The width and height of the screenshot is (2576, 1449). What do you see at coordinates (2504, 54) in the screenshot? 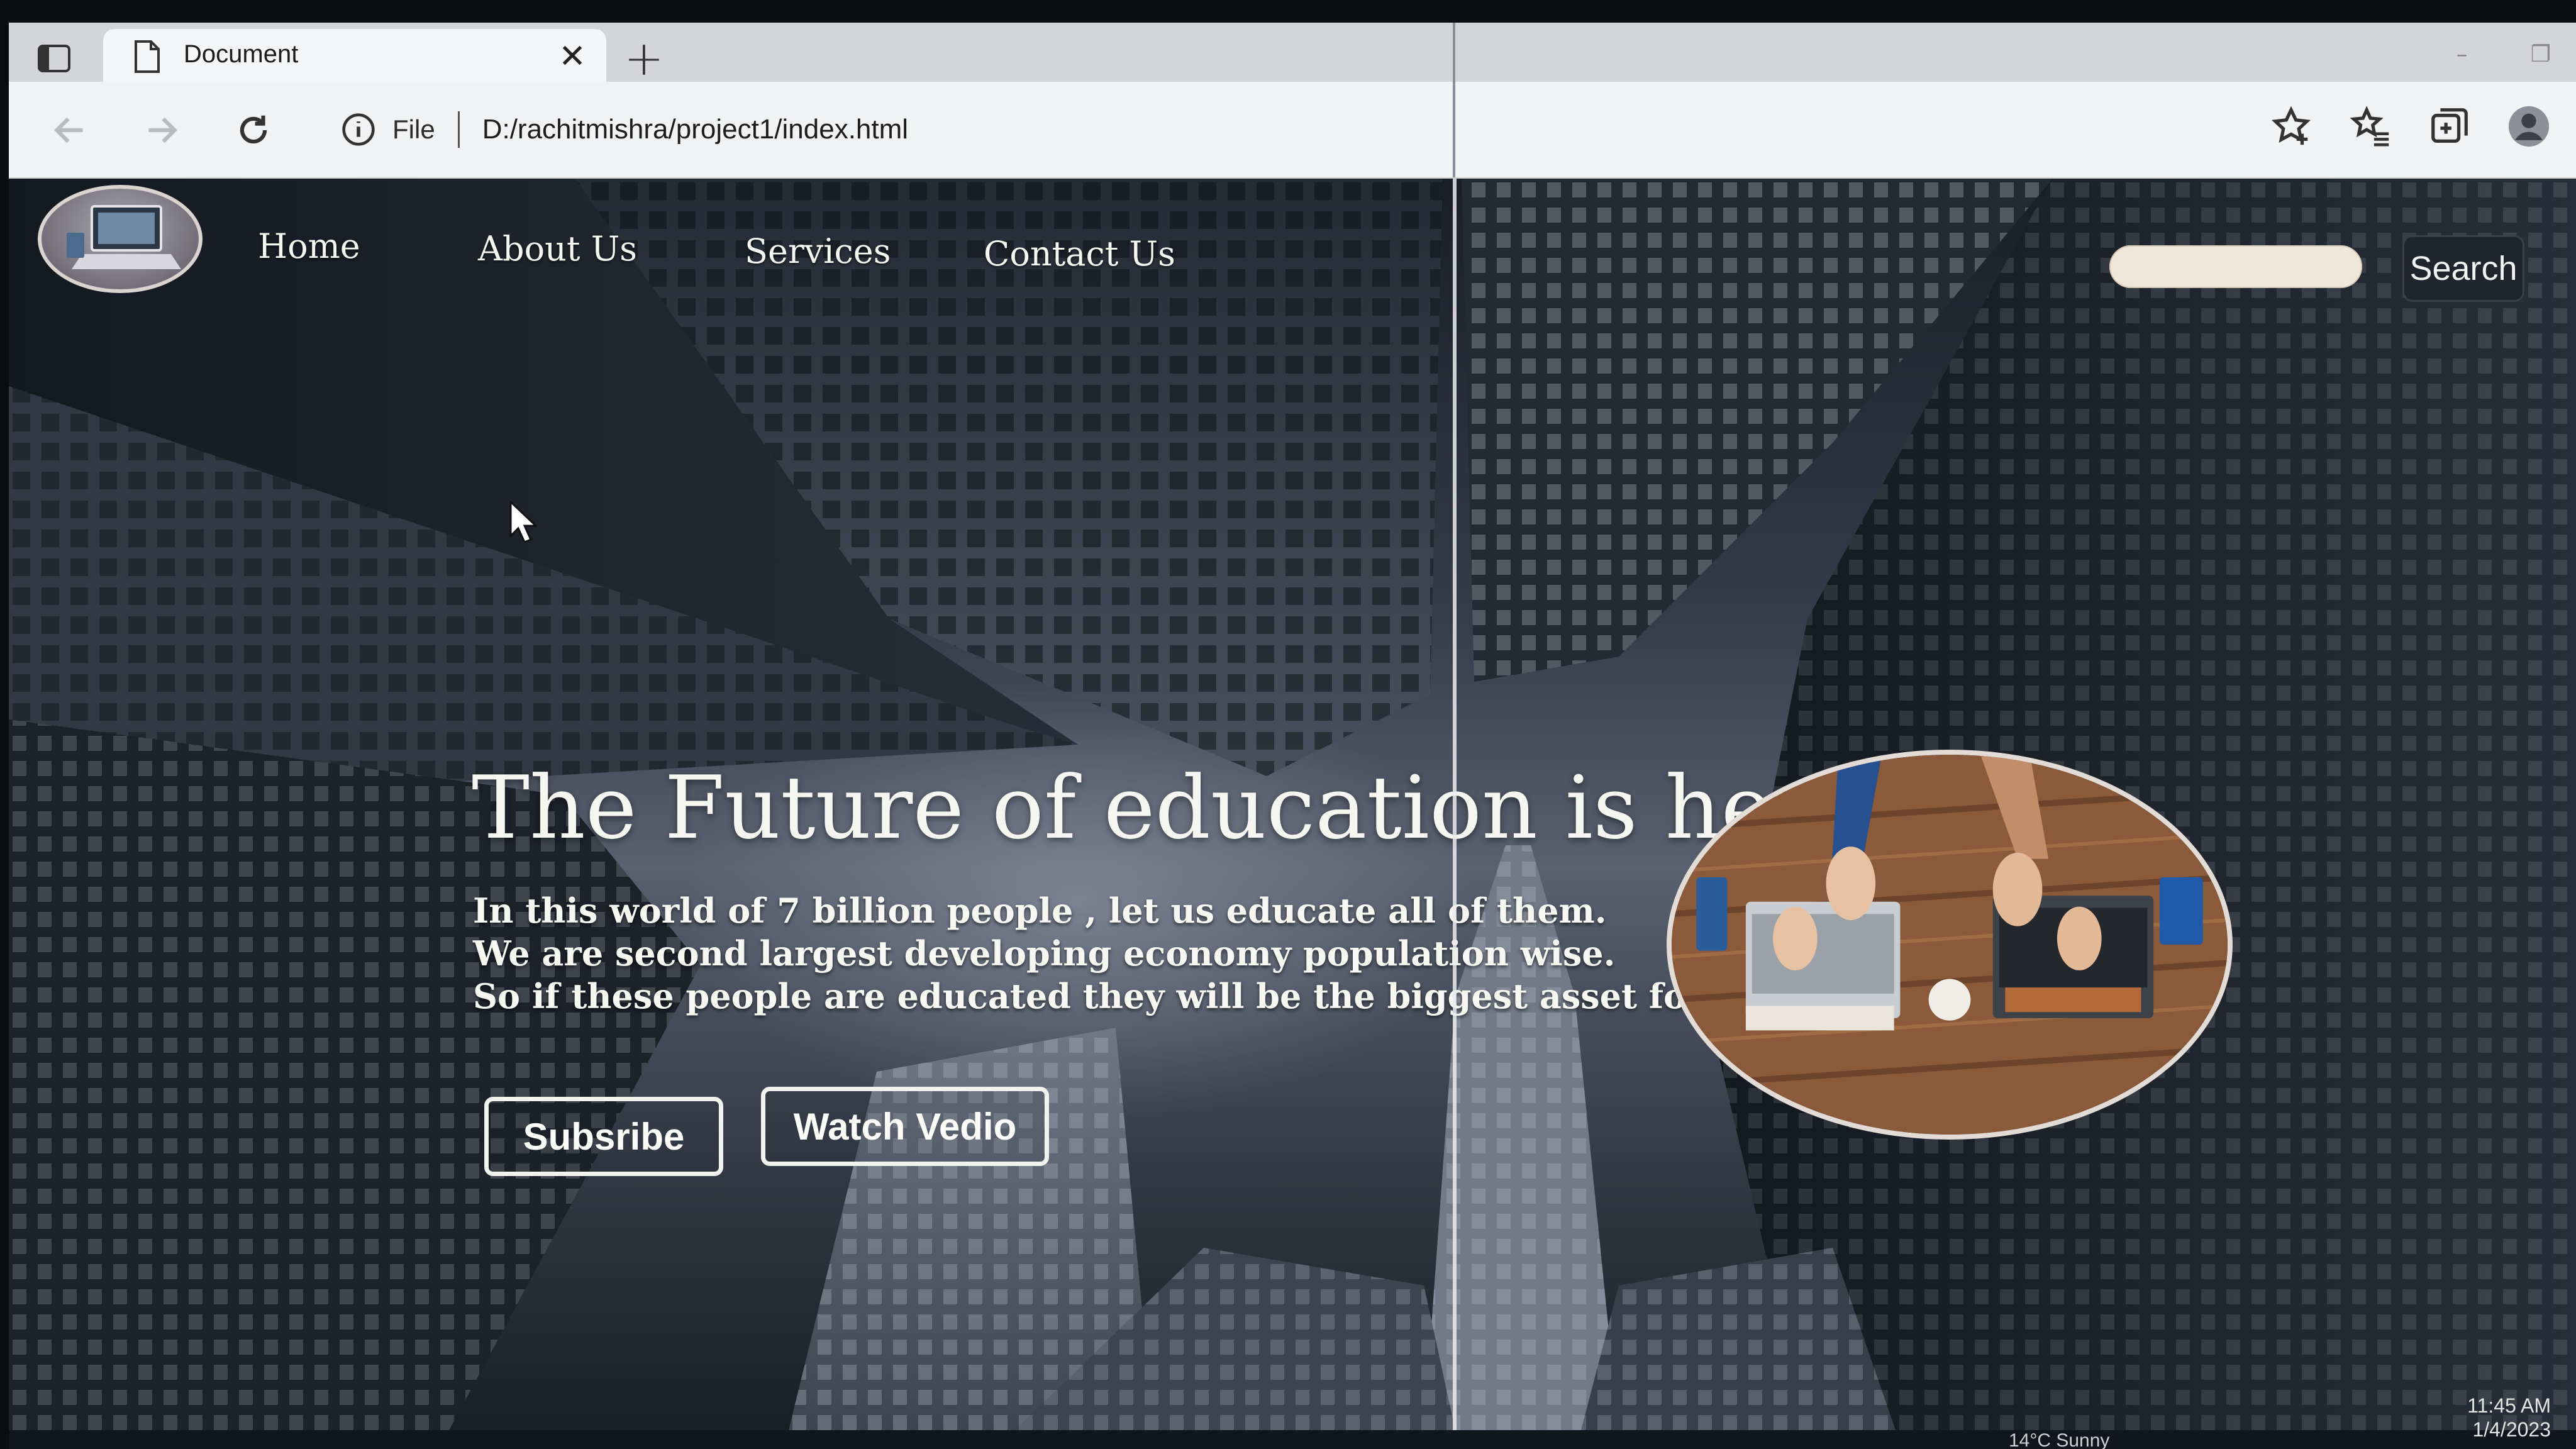
I see `window-controls: – ❐` at bounding box center [2504, 54].